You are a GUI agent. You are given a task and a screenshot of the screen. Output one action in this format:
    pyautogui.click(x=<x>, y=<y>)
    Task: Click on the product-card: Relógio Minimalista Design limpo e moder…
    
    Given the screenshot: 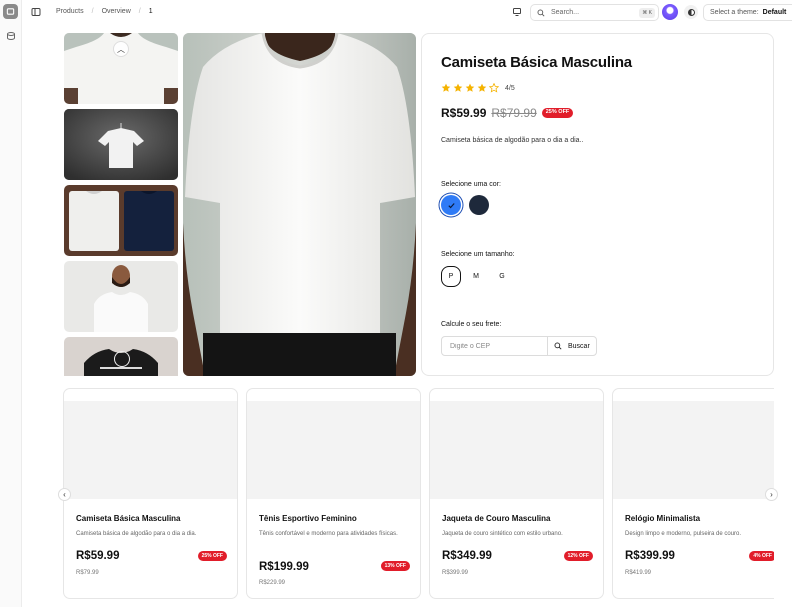 What is the action you would take?
    pyautogui.click(x=693, y=493)
    